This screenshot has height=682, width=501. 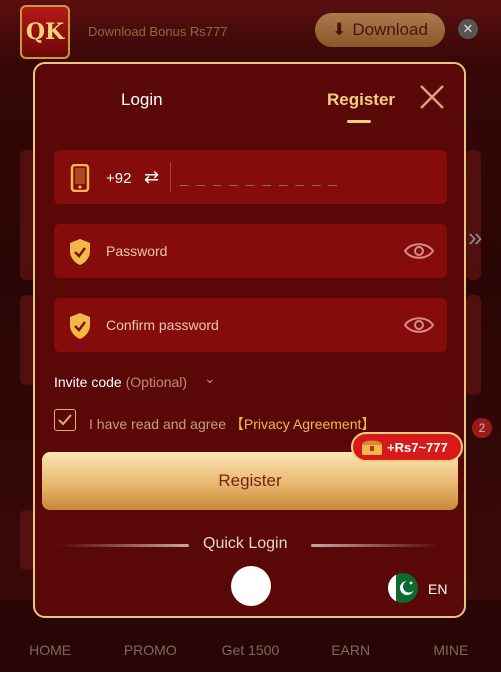 I want to click on nav-earn: EARN, so click(x=351, y=650).